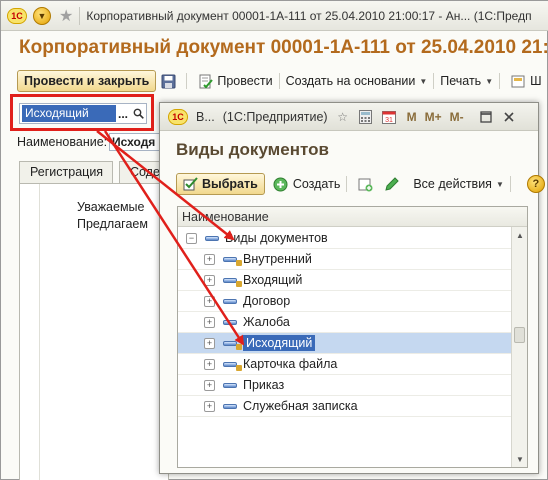 The height and width of the screenshot is (480, 548). Describe the element at coordinates (230, 184) in the screenshot. I see `select-button-label: Выбрать` at that location.